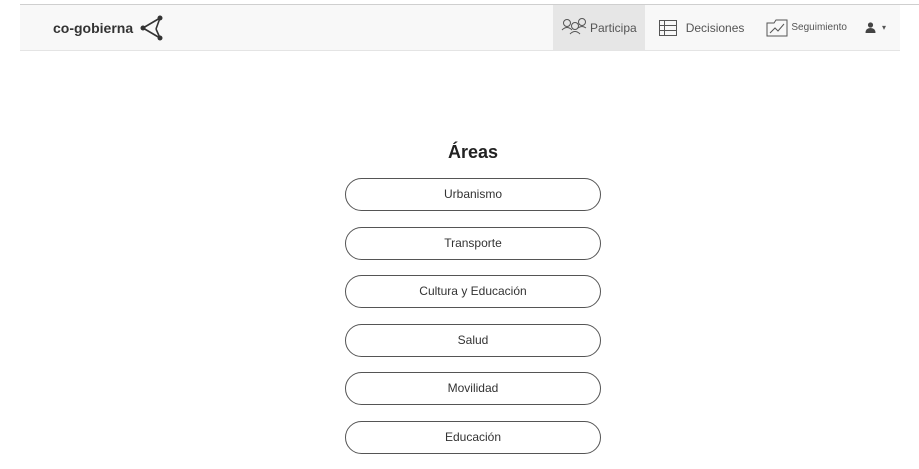  Describe the element at coordinates (473, 194) in the screenshot. I see `area-button-urbanismo: Urbanismo` at that location.